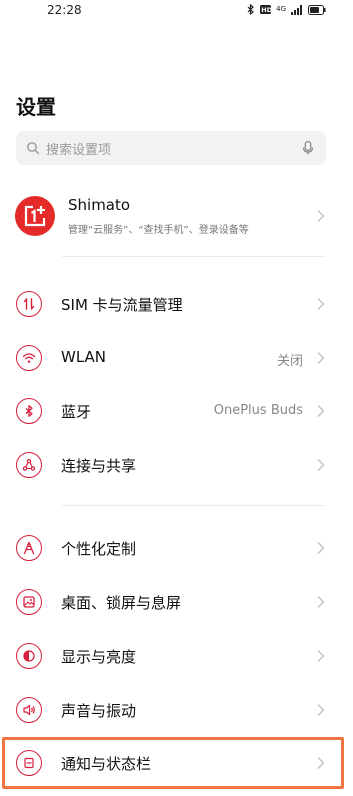 This screenshot has height=796, width=353. What do you see at coordinates (176, 411) in the screenshot?
I see `settings-item-bluetooth: 蓝牙 OnePlus Buds` at bounding box center [176, 411].